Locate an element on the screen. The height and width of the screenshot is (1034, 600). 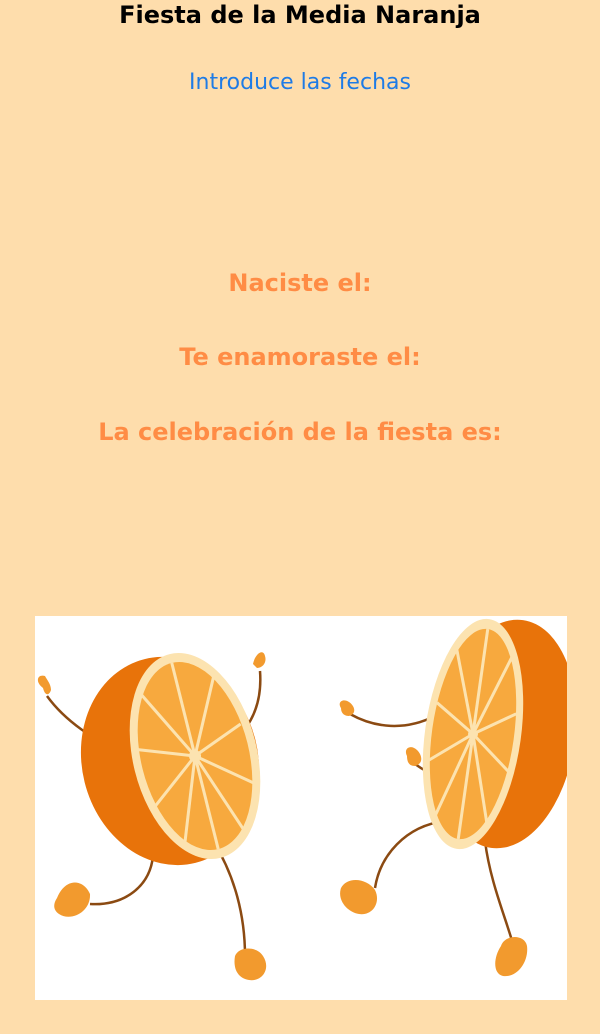
party-date-label: La celebración de la fiesta es: is located at coordinates (300, 432).